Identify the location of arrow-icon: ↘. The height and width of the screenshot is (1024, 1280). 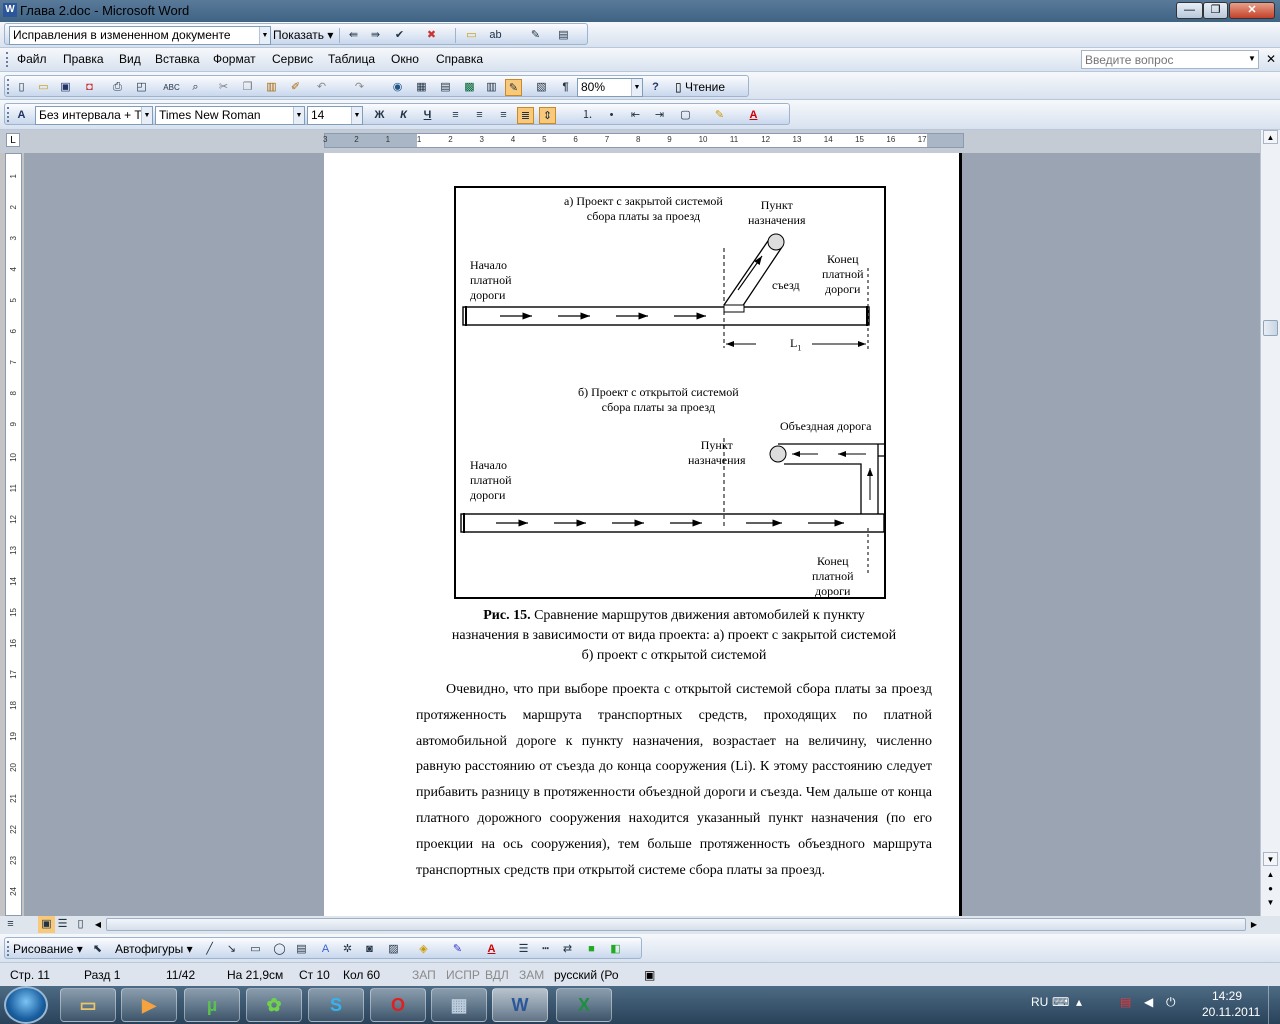
(231, 949).